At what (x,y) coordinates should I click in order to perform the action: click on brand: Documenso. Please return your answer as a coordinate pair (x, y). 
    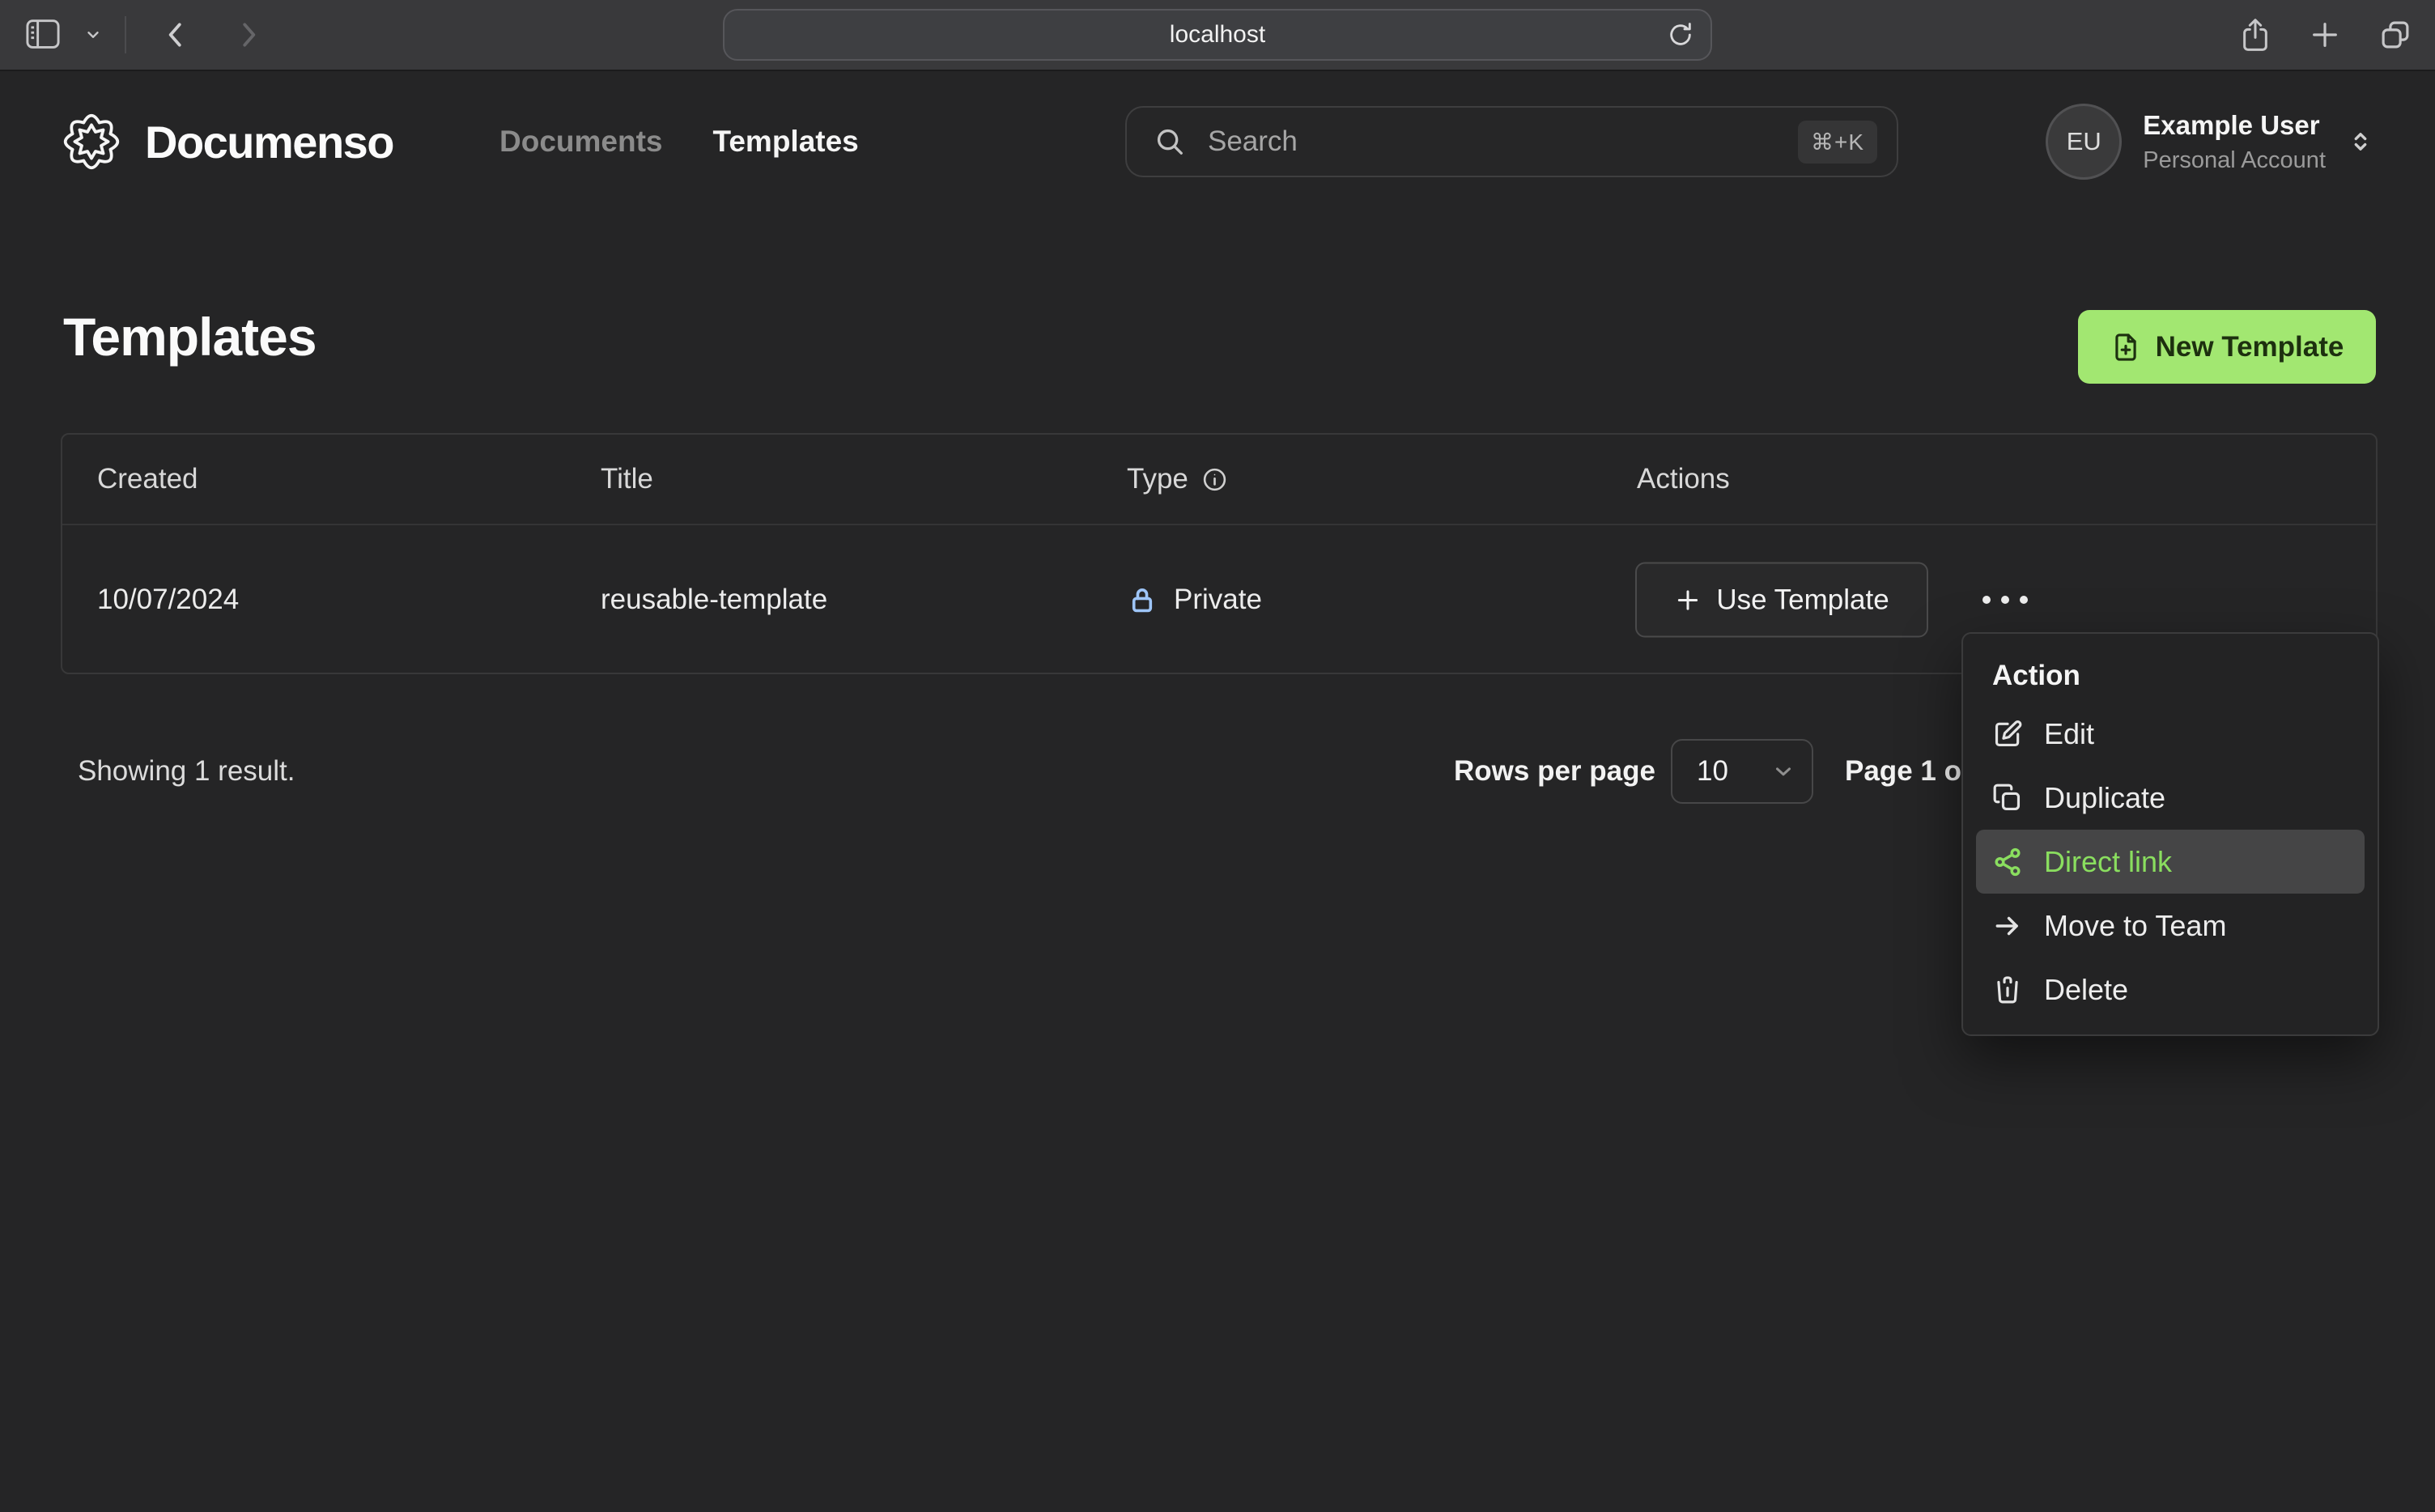
    Looking at the image, I should click on (228, 141).